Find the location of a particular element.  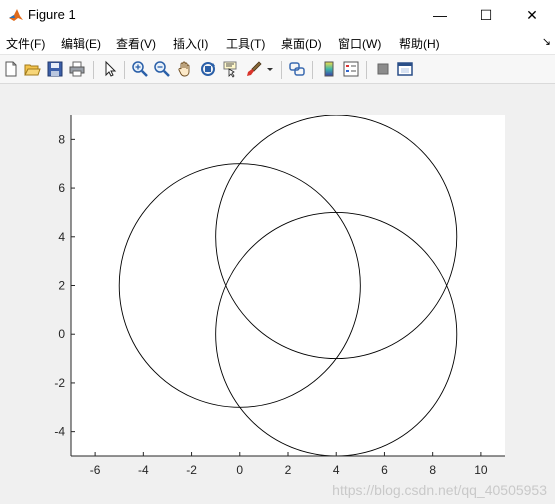

menu-desktop: 桌面(D) is located at coordinates (301, 43).